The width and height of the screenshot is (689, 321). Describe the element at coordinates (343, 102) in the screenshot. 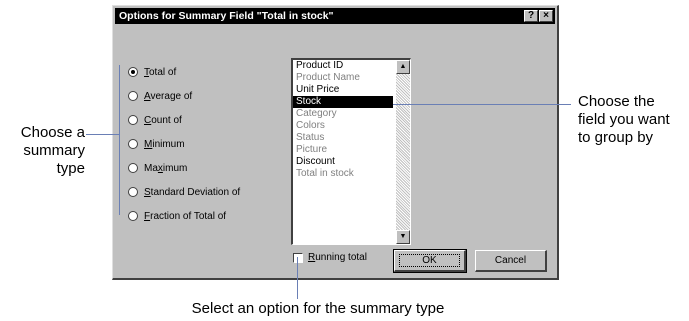

I see `list-item-stock: Stock` at that location.